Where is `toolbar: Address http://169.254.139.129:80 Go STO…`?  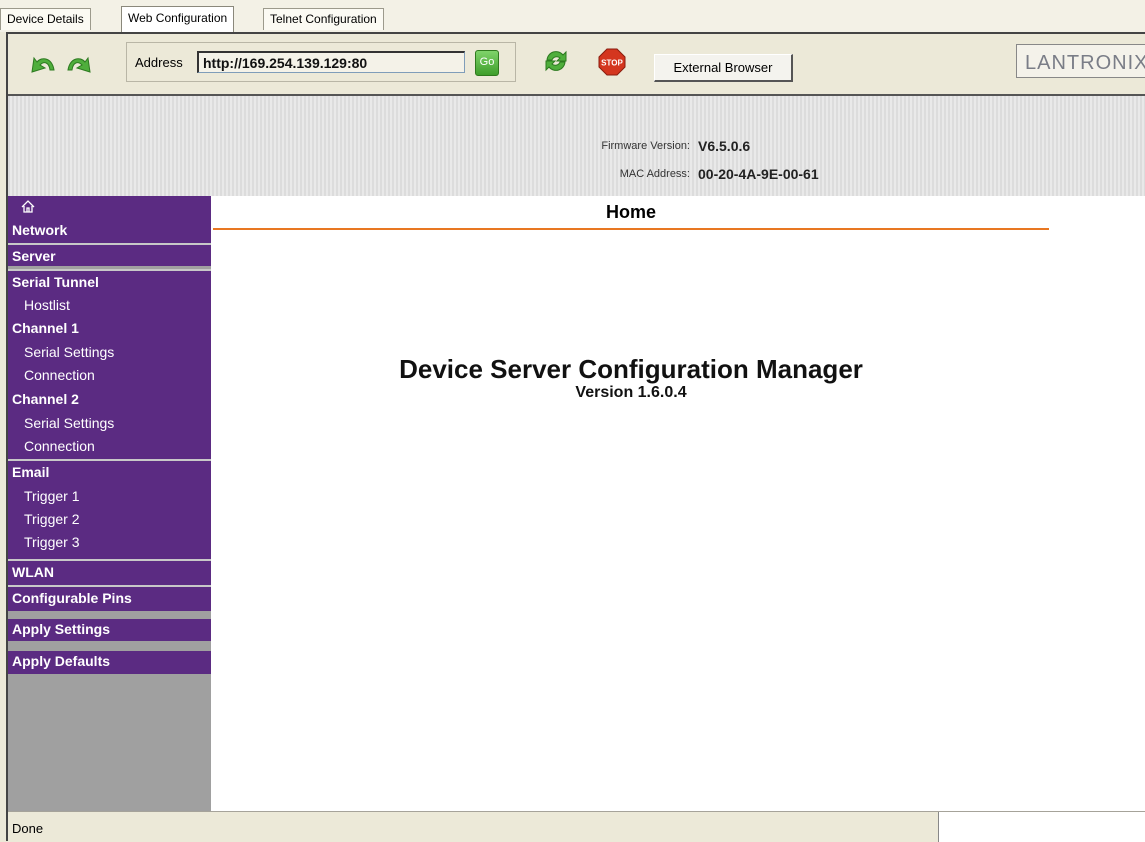 toolbar: Address http://169.254.139.129:80 Go STO… is located at coordinates (576, 65).